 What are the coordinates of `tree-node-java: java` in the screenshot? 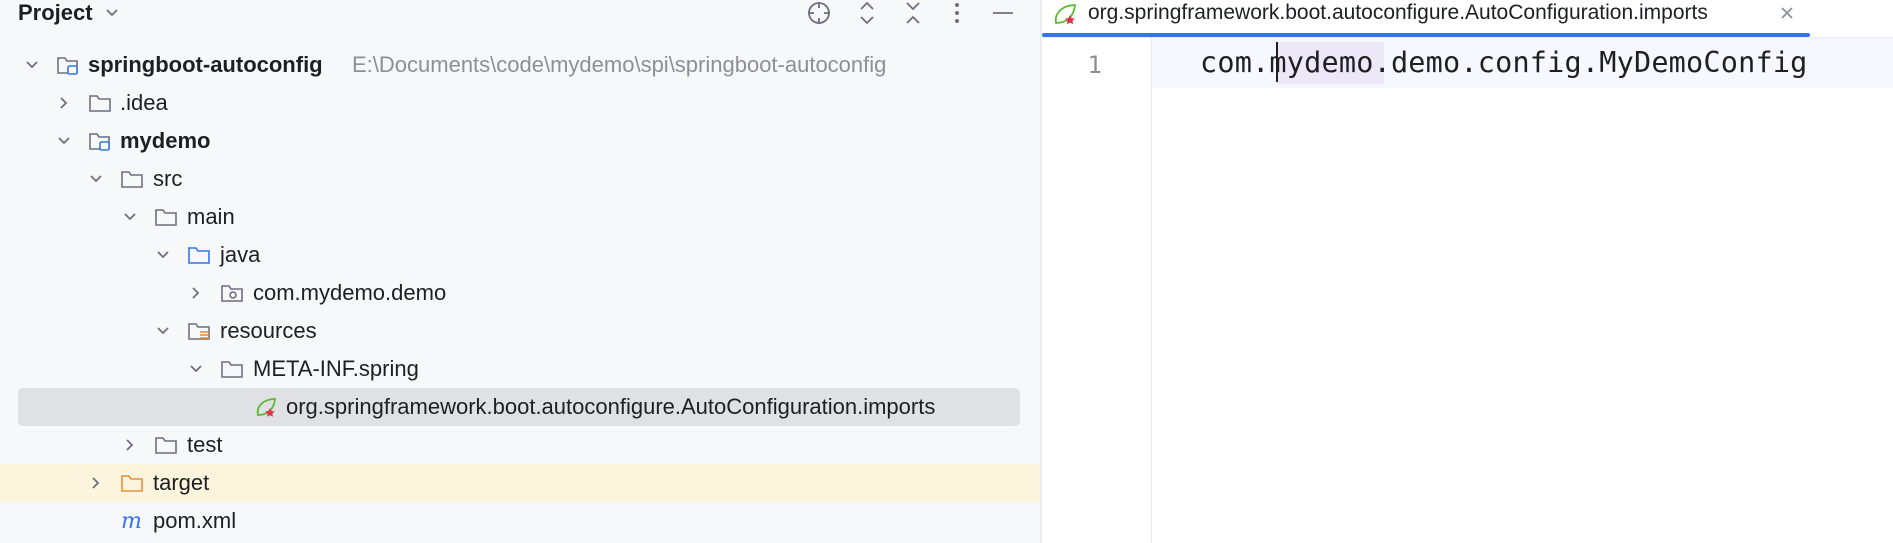 It's located at (520, 255).